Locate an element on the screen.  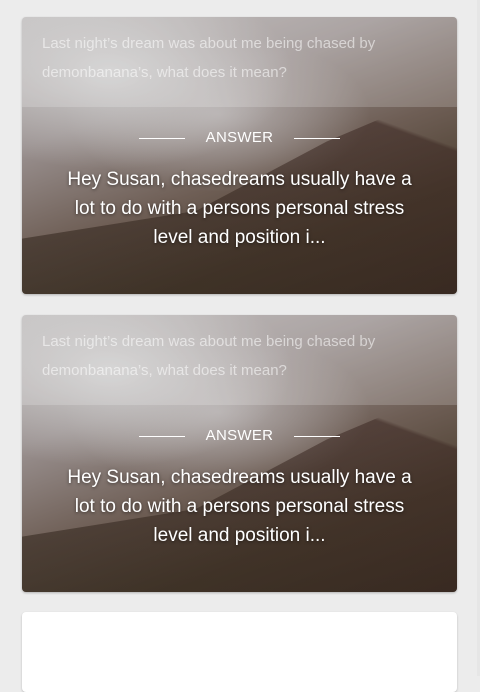
empty-card is located at coordinates (239, 652).